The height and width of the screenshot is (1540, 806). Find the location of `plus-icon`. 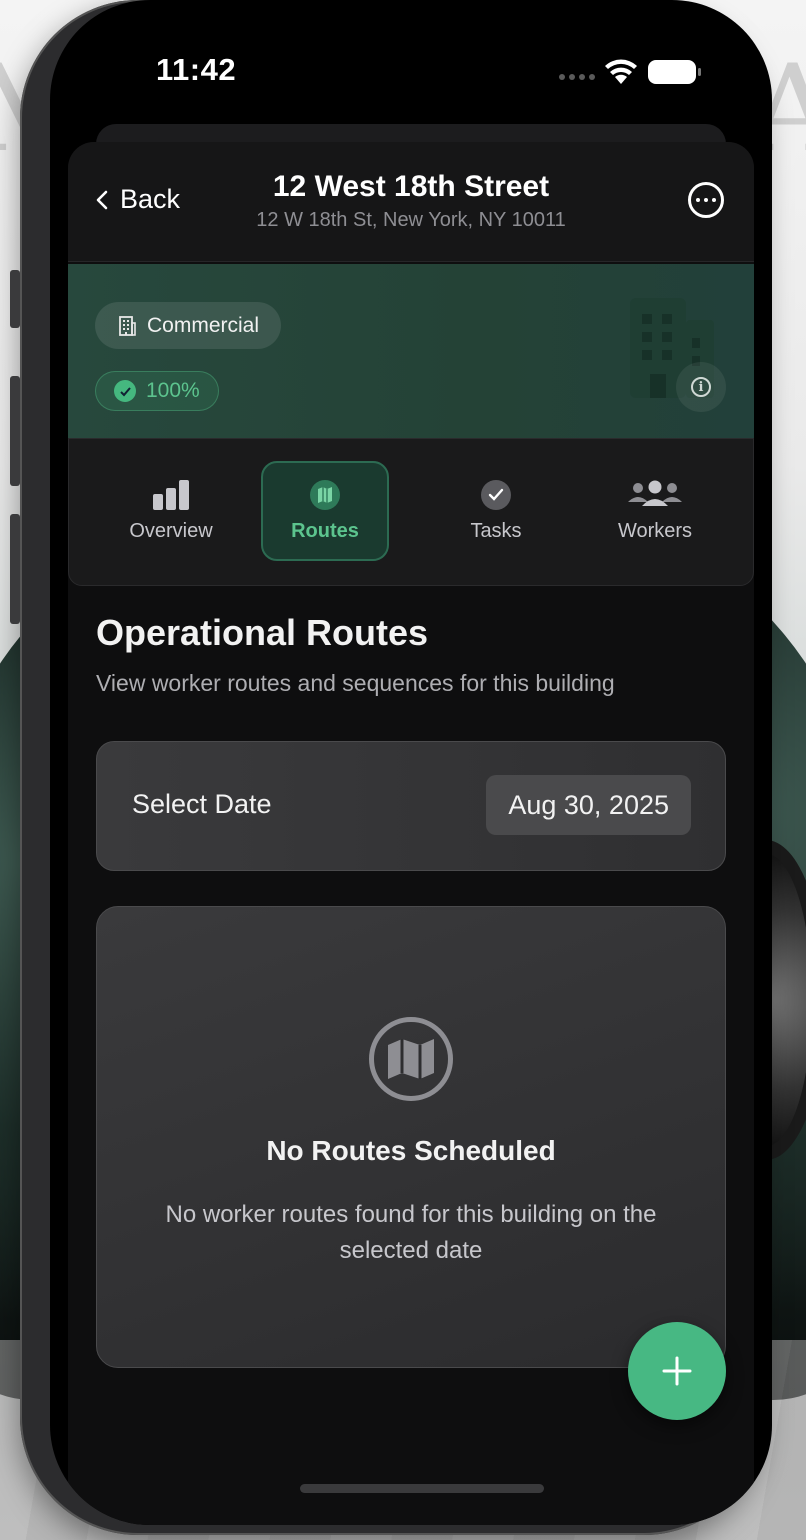

plus-icon is located at coordinates (677, 1371).